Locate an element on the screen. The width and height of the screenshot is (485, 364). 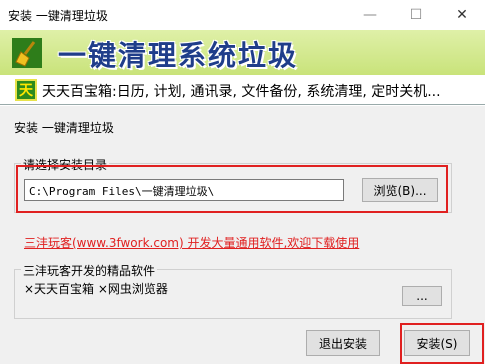
software-group-label: 三沣玩客开发的精品软件 is located at coordinates (89, 270).